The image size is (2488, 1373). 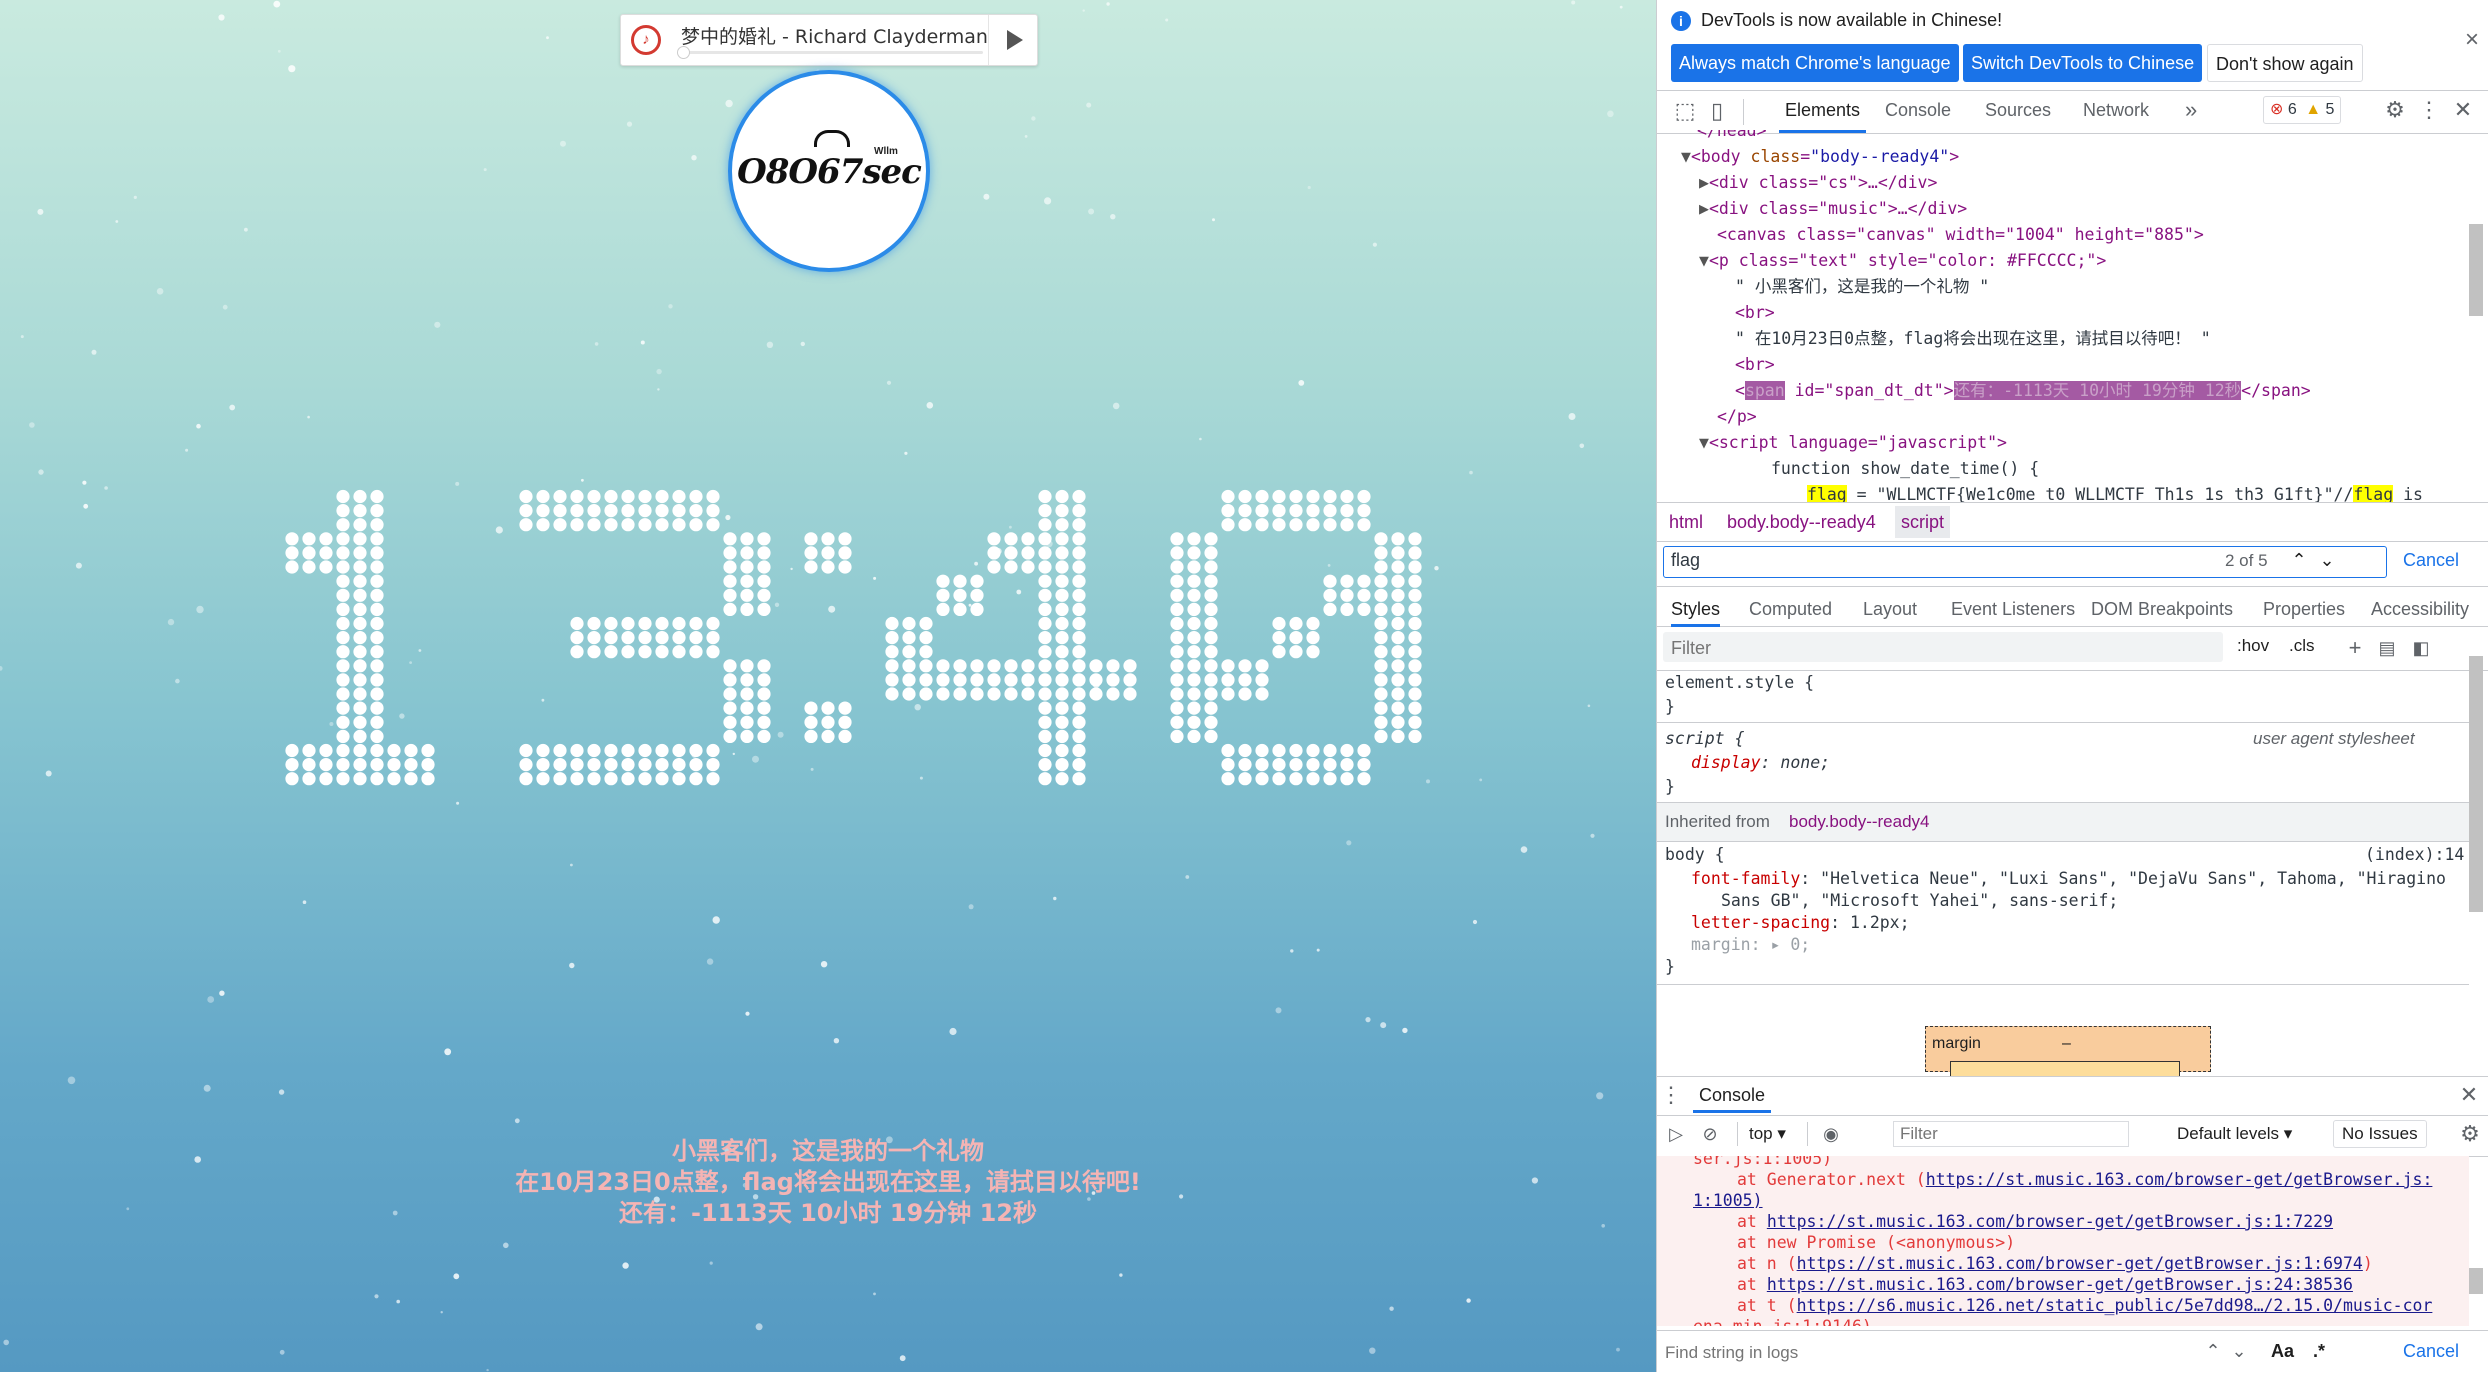 I want to click on tree-line: ▼<body class="body--ready4">, so click(x=1820, y=157).